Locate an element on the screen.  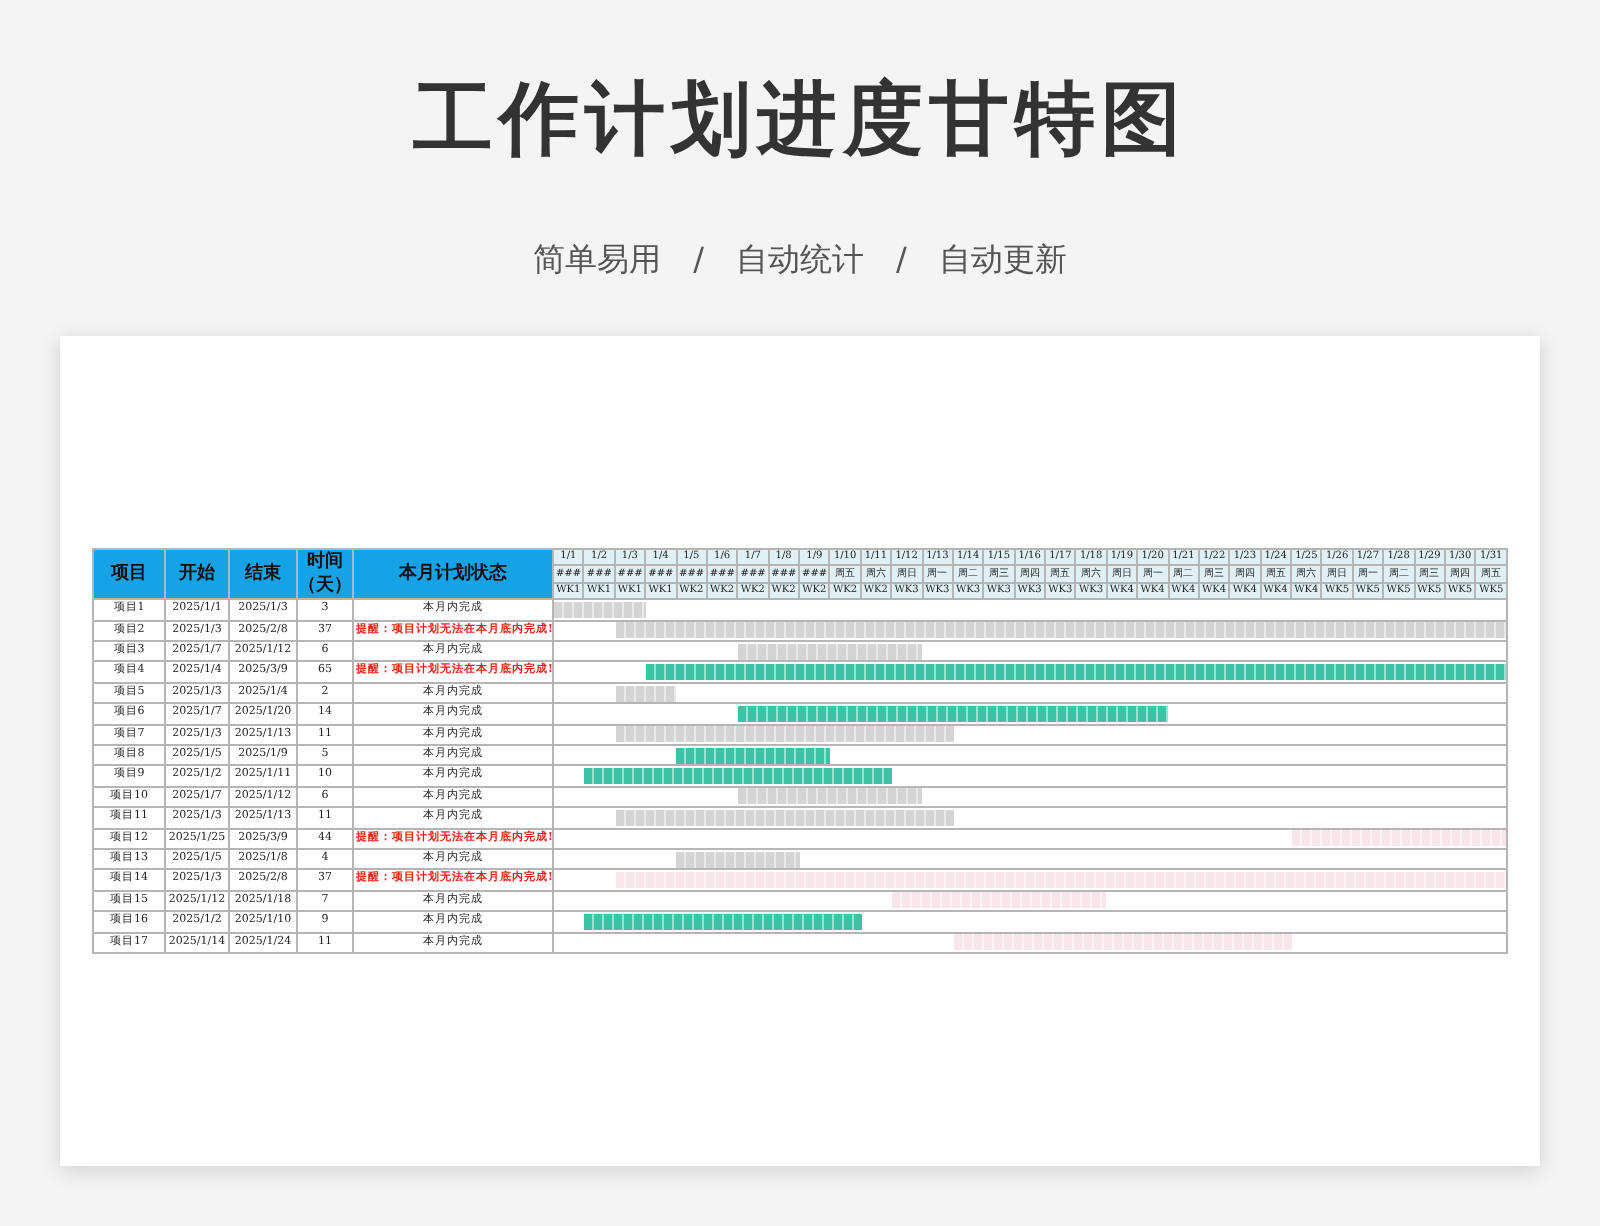
subtitle-text: 自动统计 is located at coordinates (800, 260).